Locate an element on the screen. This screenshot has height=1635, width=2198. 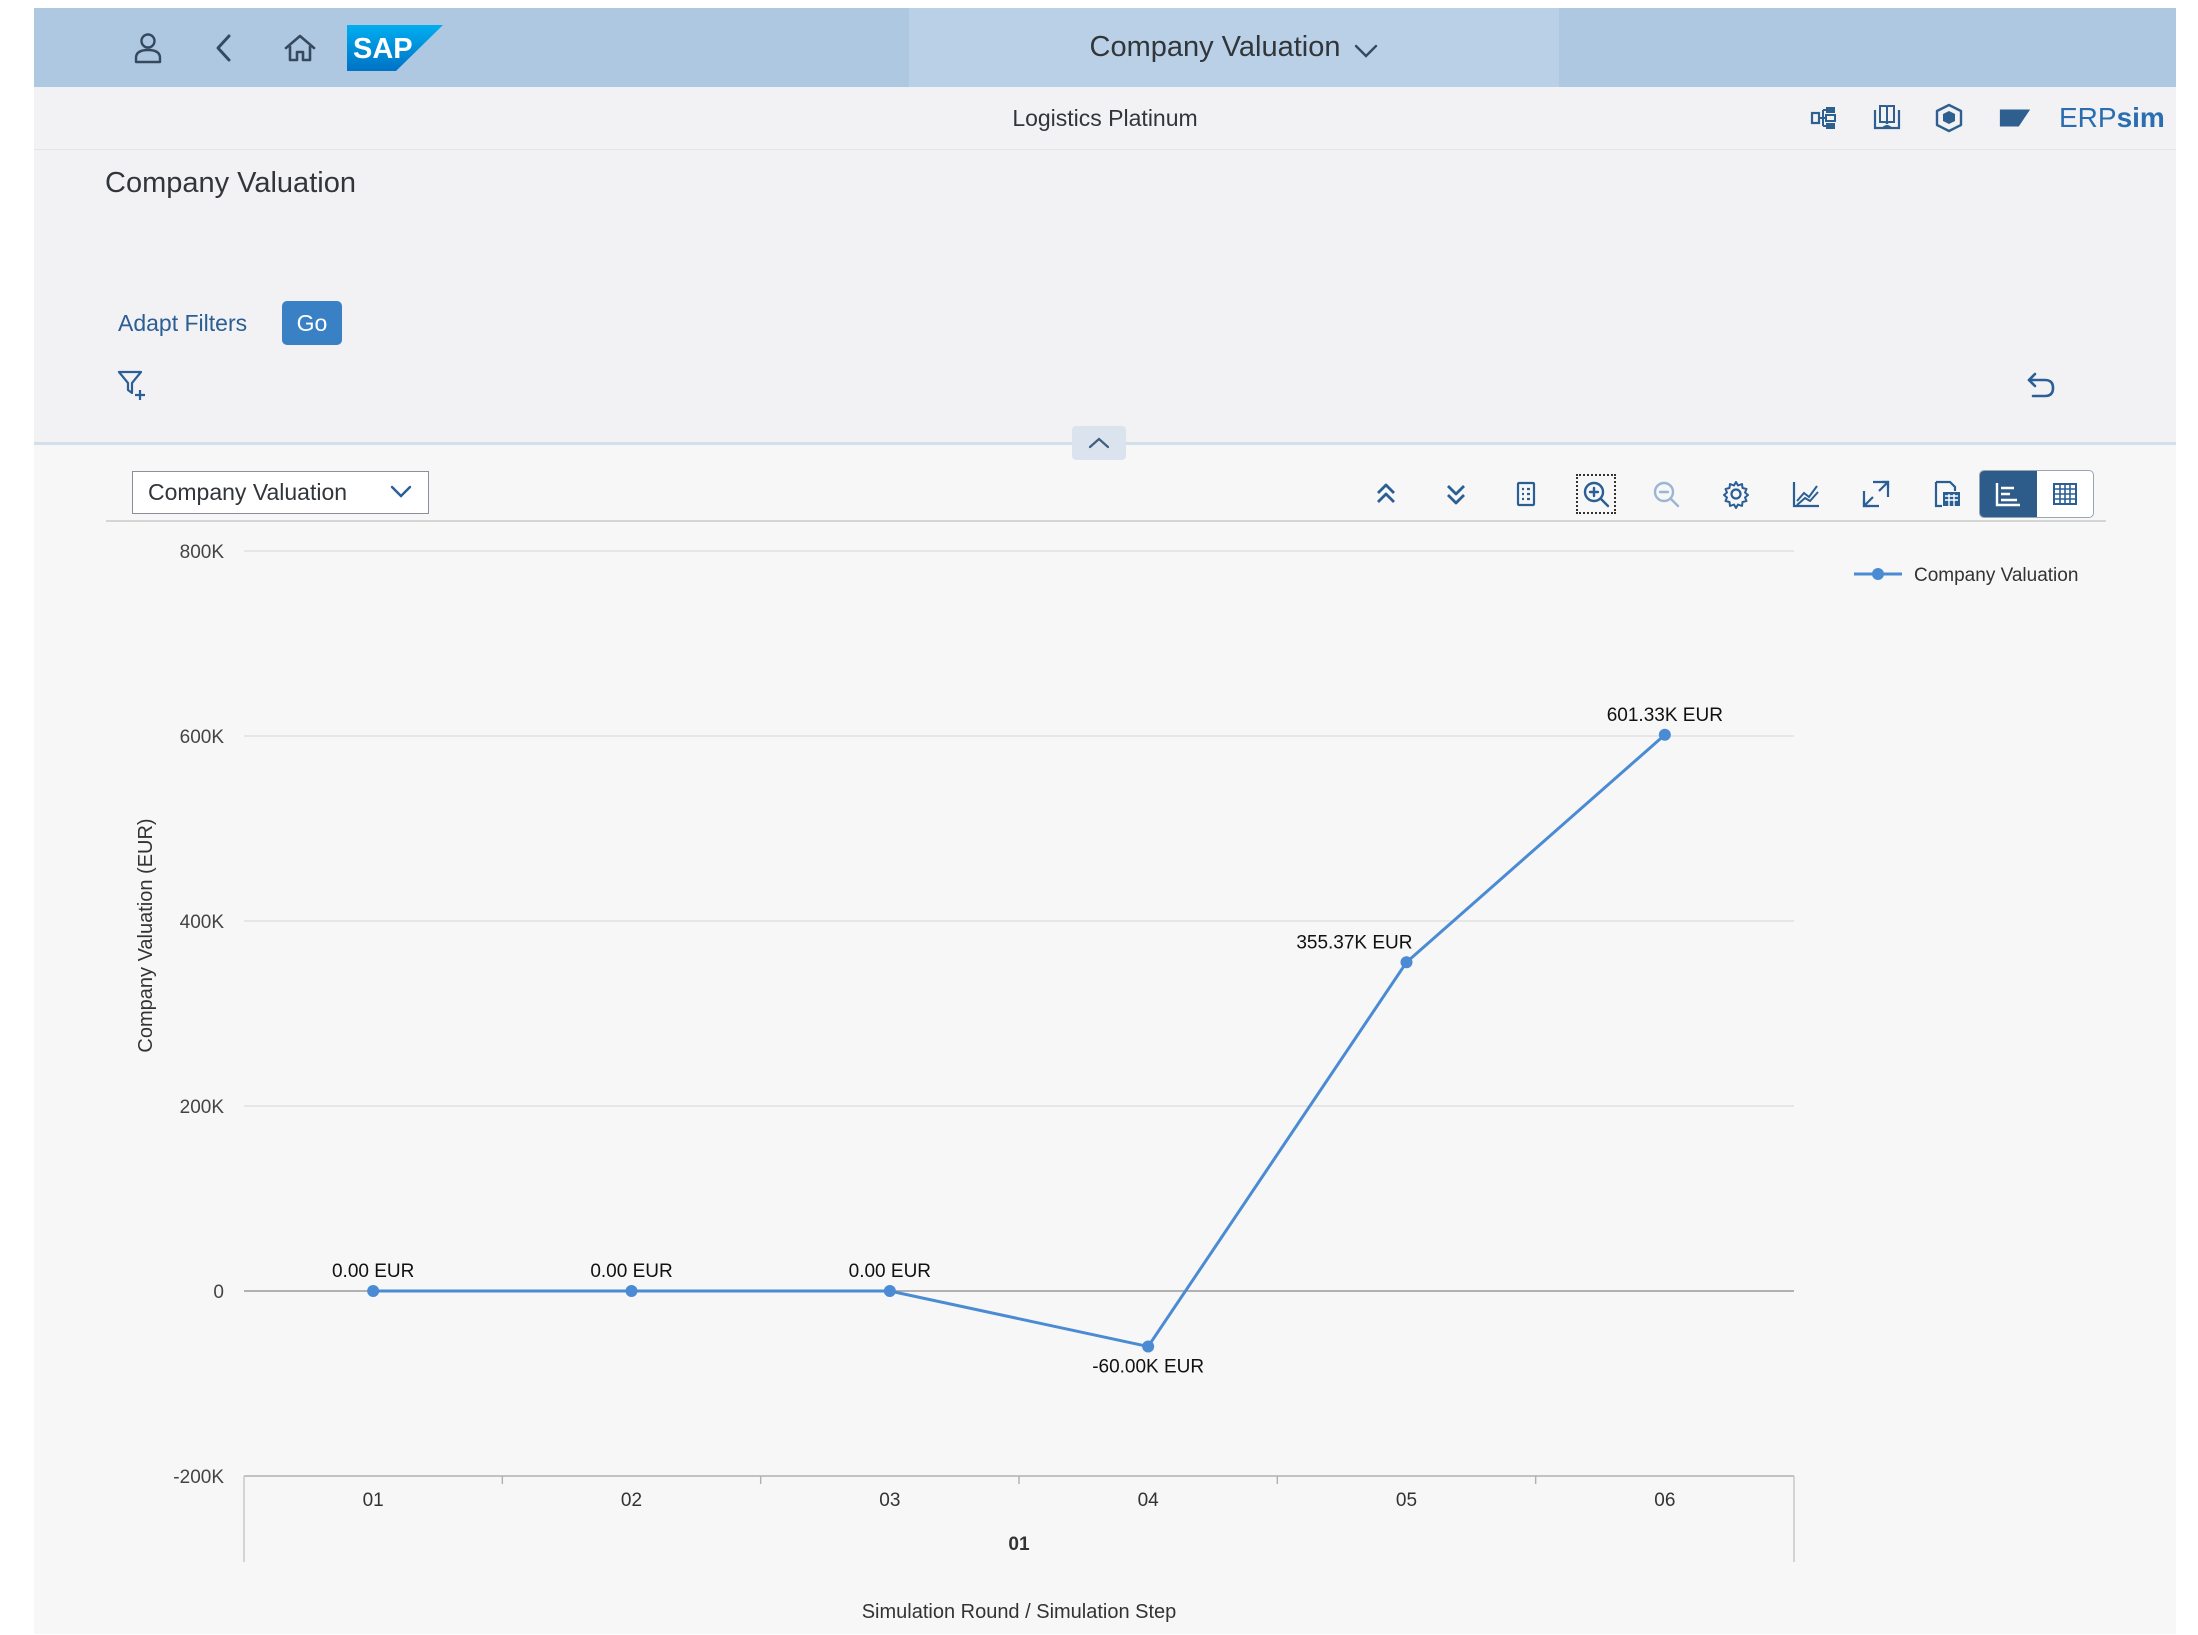
x-tick-label: 03 is located at coordinates (889, 1500).